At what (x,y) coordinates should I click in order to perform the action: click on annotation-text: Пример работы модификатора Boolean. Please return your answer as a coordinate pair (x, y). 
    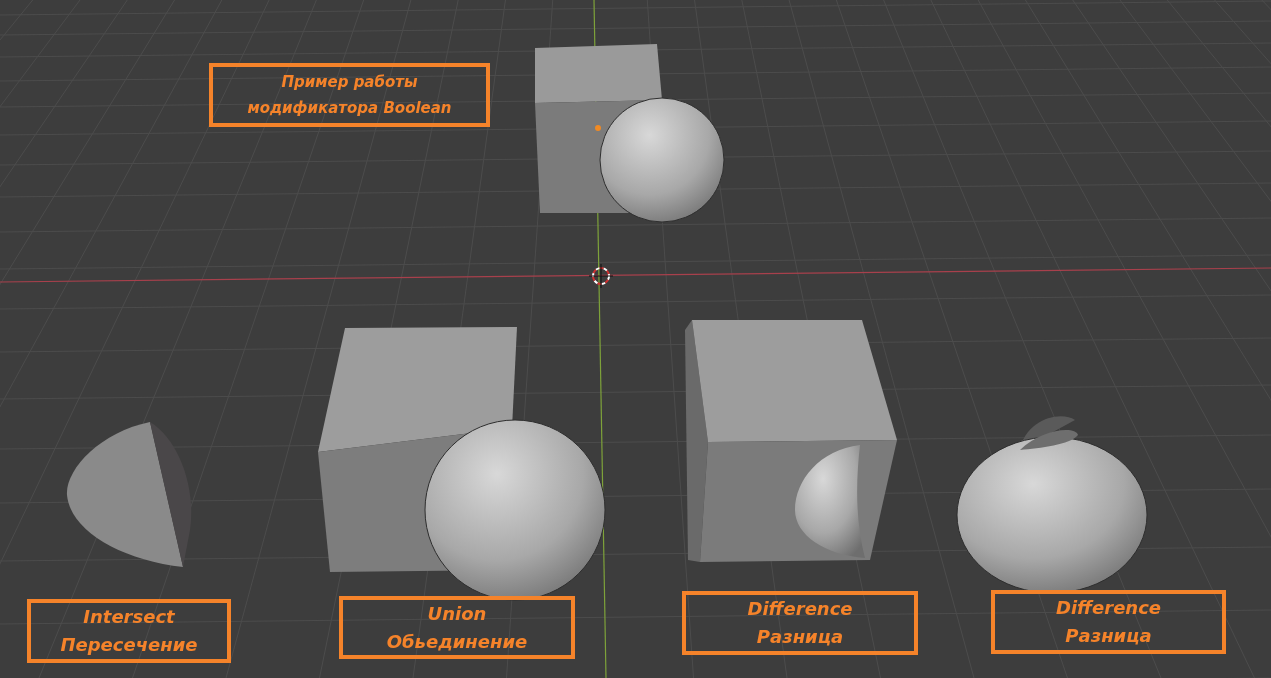
    Looking at the image, I should click on (349, 95).